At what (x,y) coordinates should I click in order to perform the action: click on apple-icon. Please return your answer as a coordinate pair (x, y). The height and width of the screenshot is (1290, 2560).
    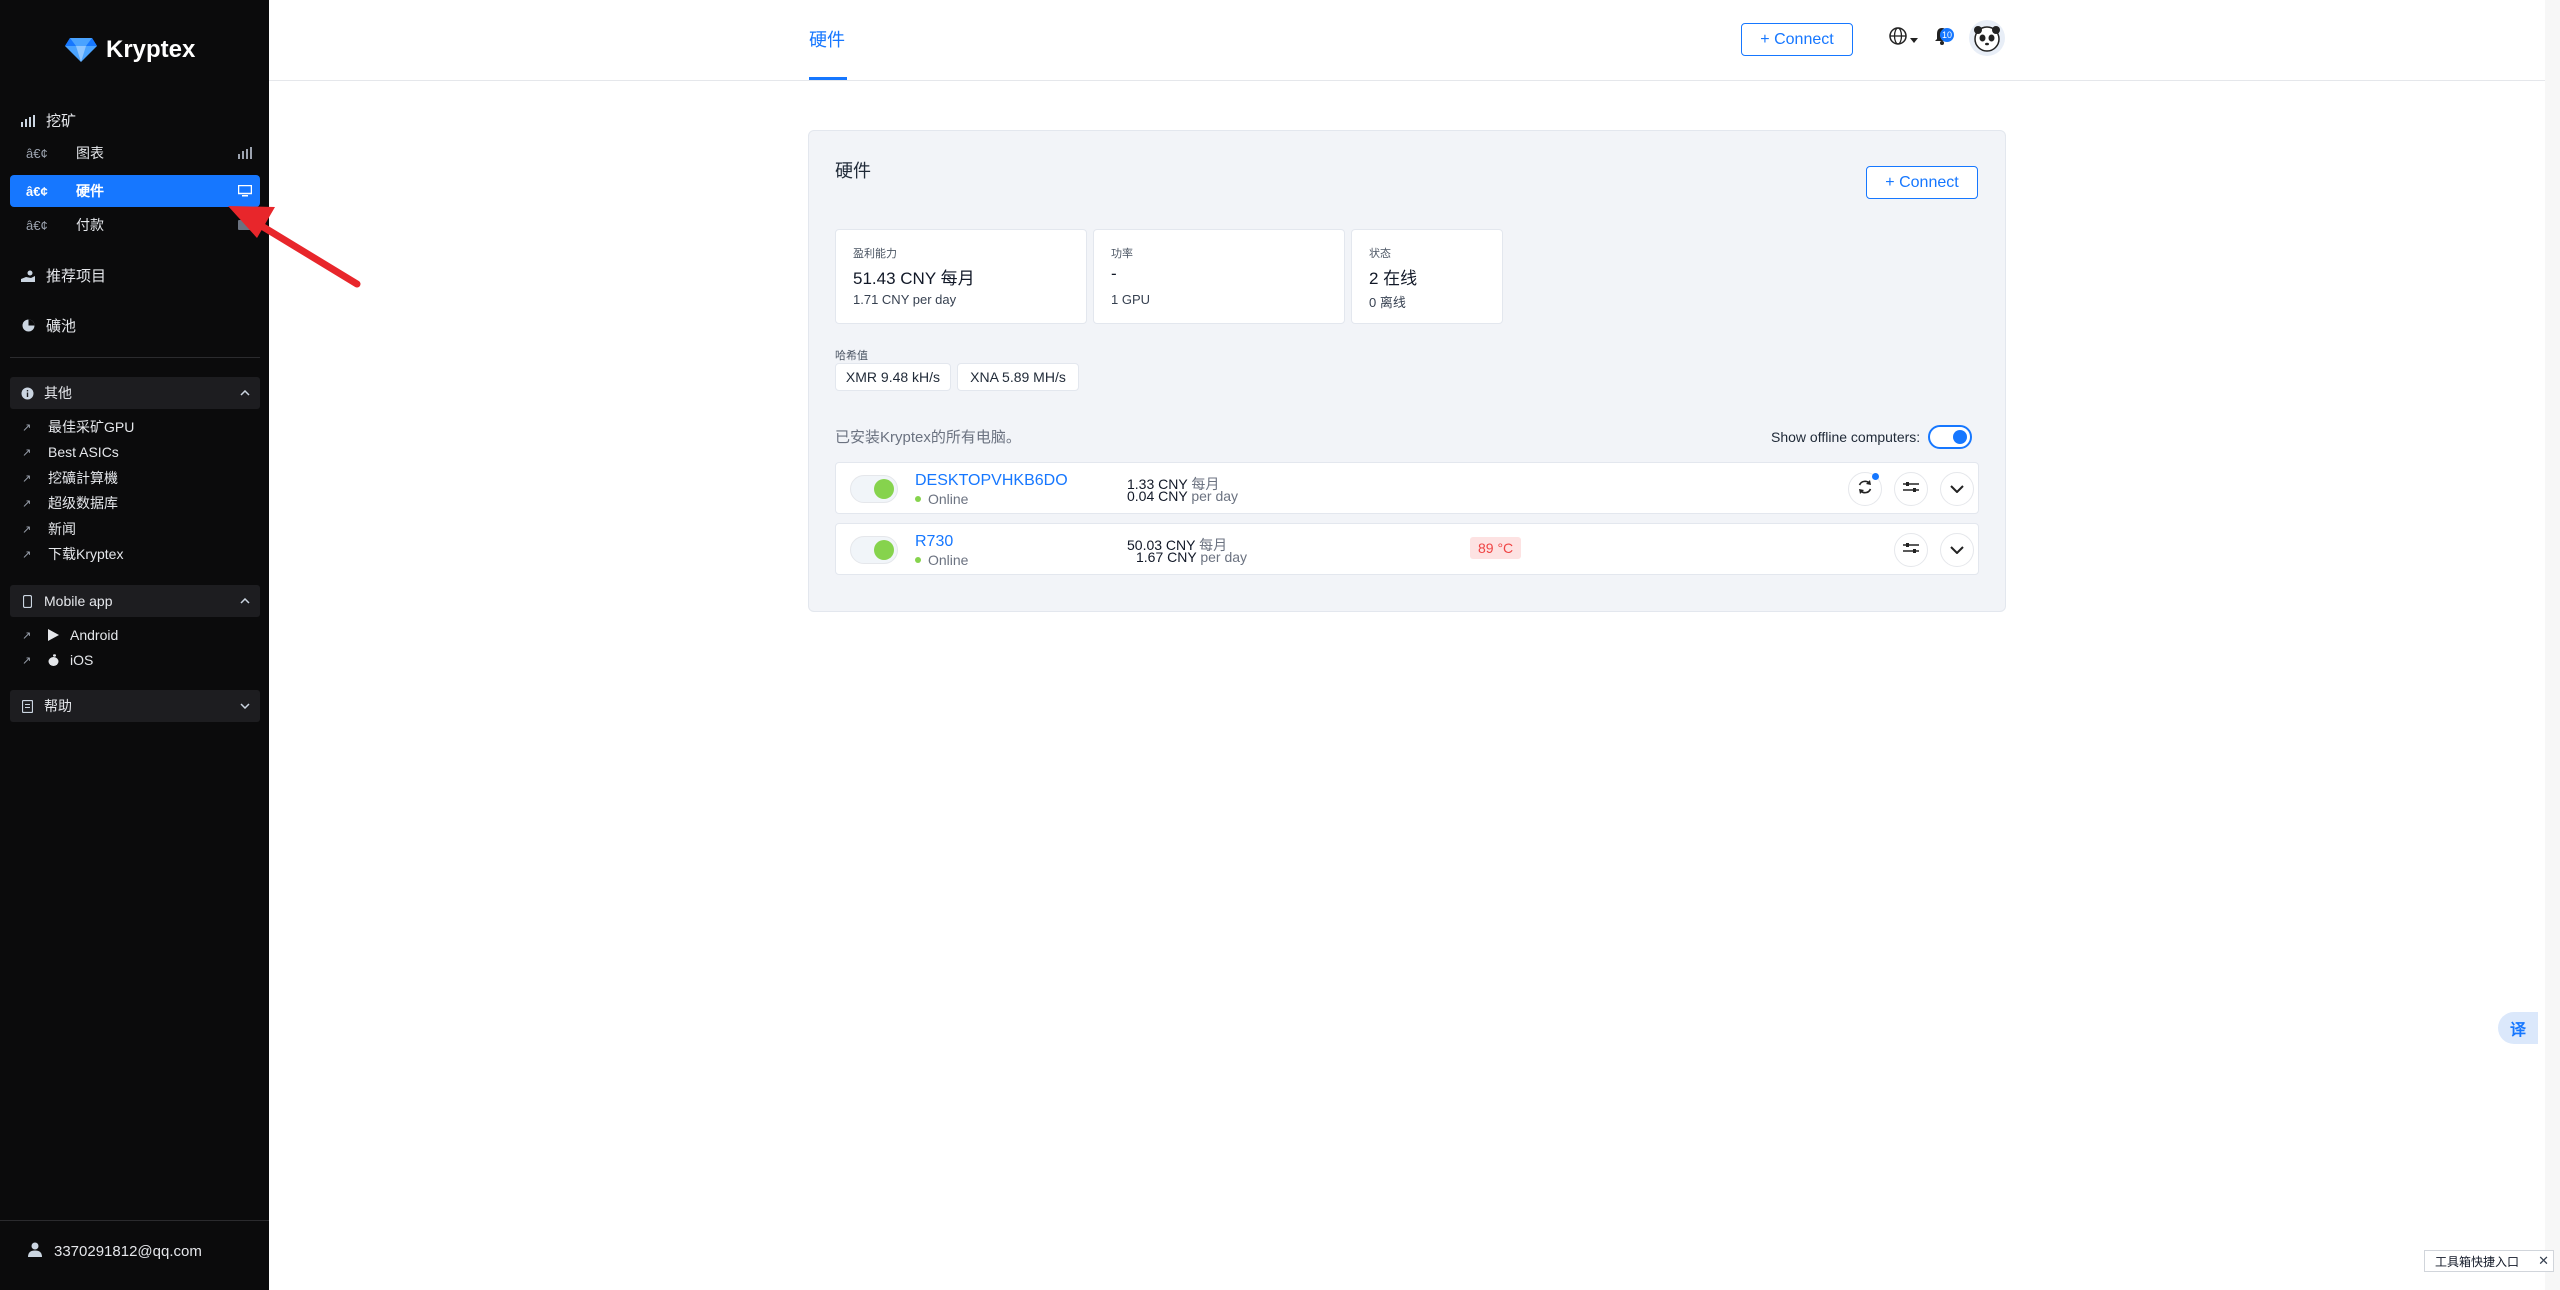
    Looking at the image, I should click on (59, 660).